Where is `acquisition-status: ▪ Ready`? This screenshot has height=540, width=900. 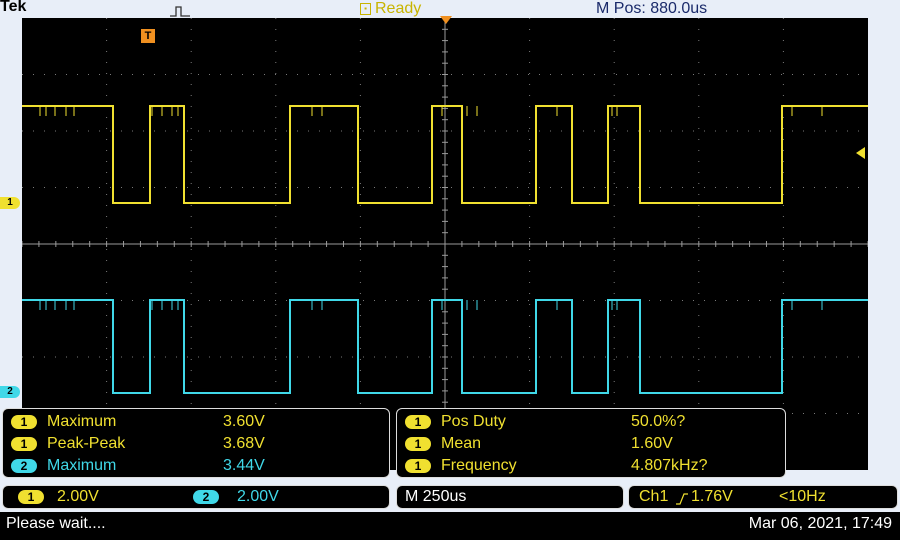
acquisition-status: ▪ Ready is located at coordinates (390, 9).